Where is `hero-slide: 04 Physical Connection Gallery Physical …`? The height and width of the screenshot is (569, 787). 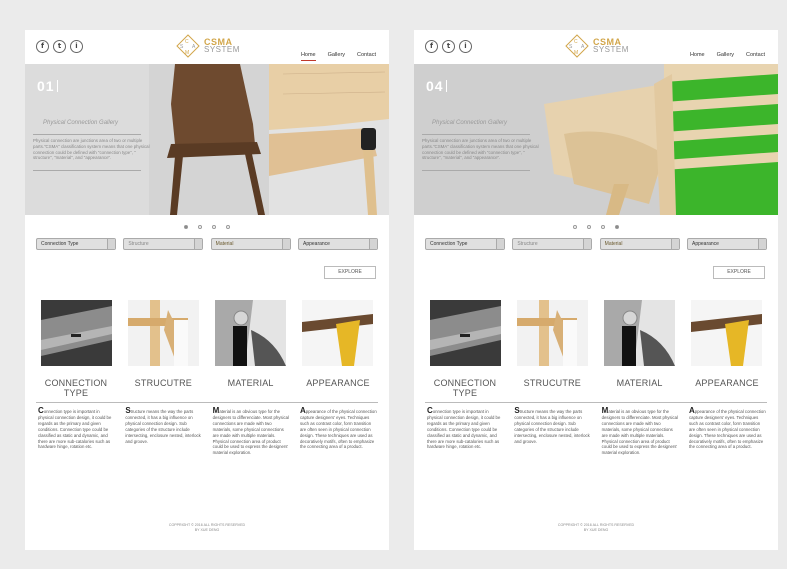 hero-slide: 04 Physical Connection Gallery Physical … is located at coordinates (596, 139).